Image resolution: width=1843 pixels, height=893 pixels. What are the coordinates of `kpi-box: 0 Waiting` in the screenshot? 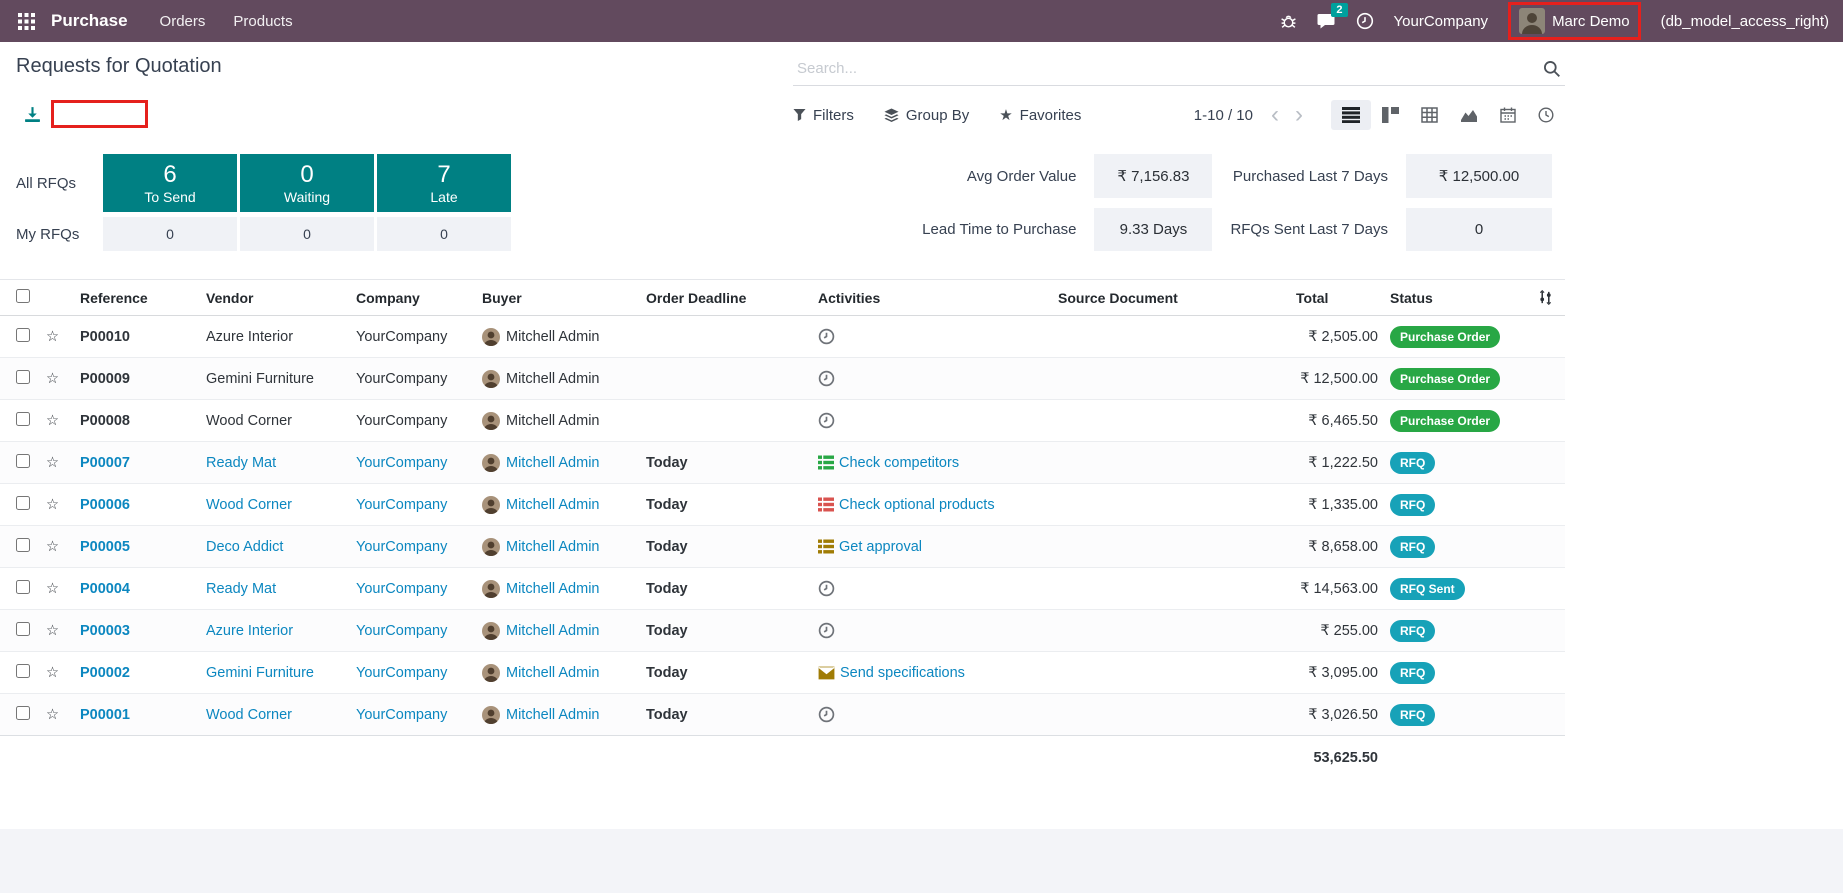 It's located at (307, 183).